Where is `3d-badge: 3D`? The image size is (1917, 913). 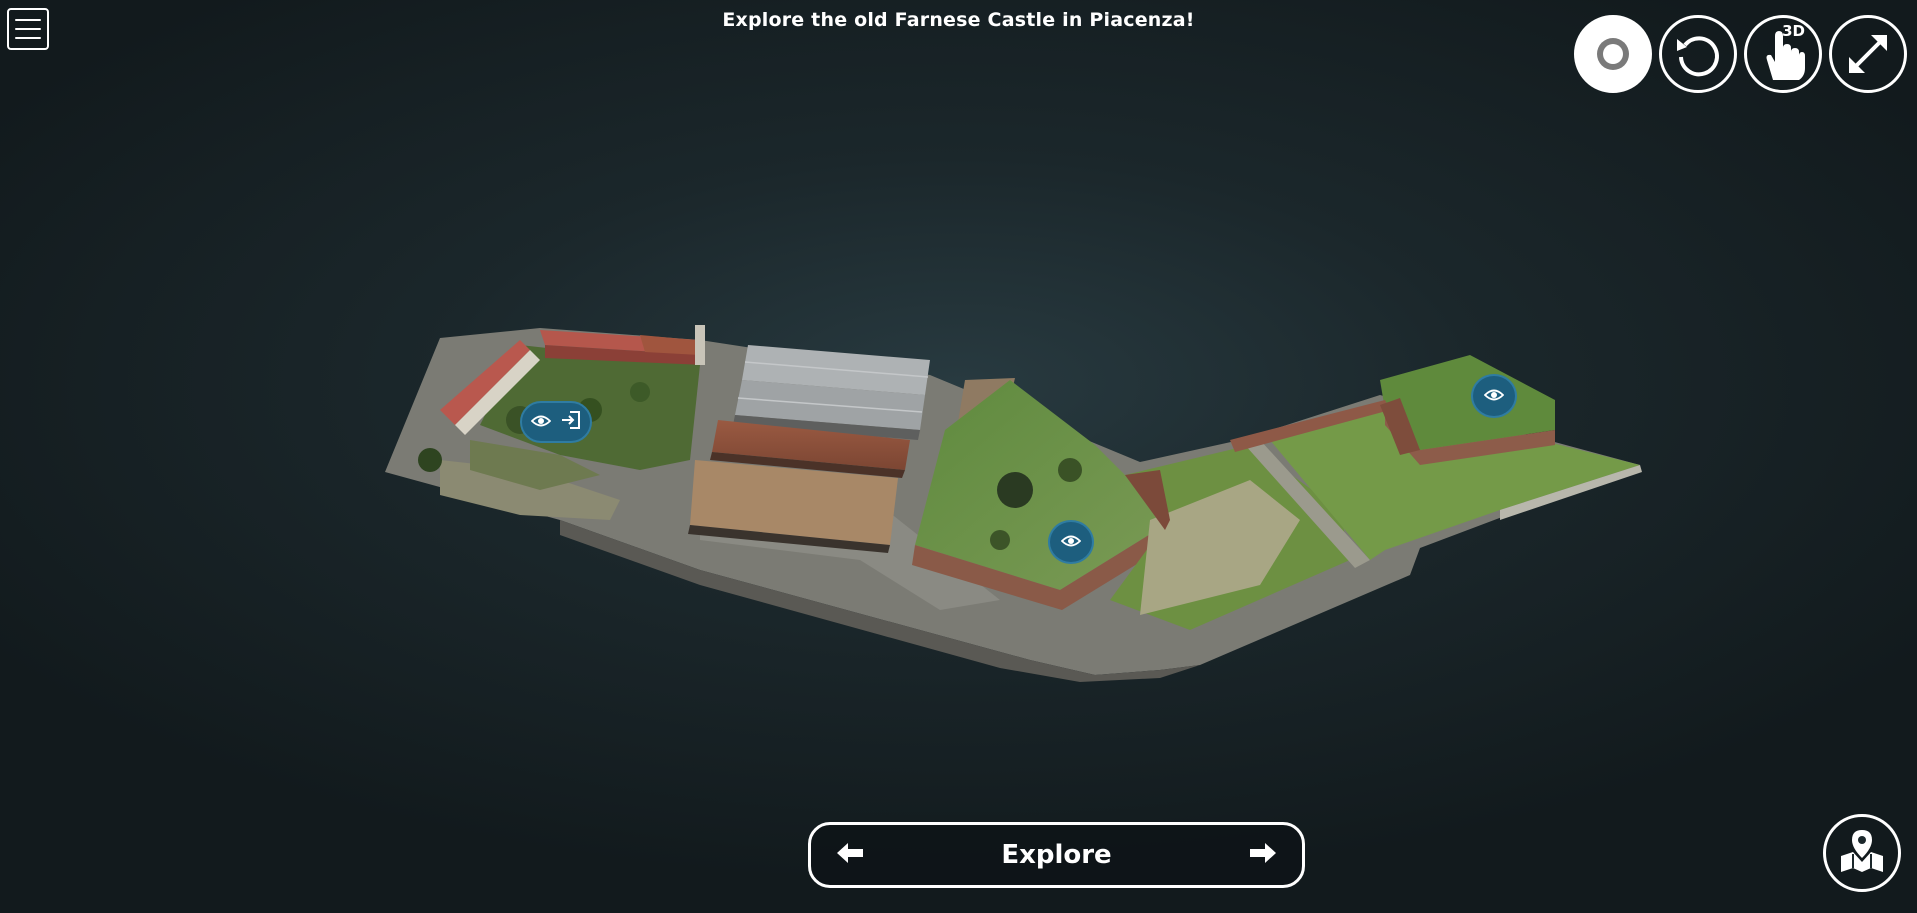 3d-badge: 3D is located at coordinates (1793, 31).